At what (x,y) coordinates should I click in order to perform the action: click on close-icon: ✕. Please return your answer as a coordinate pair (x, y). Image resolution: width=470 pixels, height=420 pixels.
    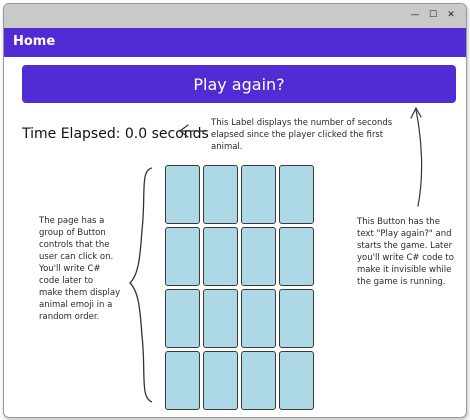
    Looking at the image, I should click on (451, 15).